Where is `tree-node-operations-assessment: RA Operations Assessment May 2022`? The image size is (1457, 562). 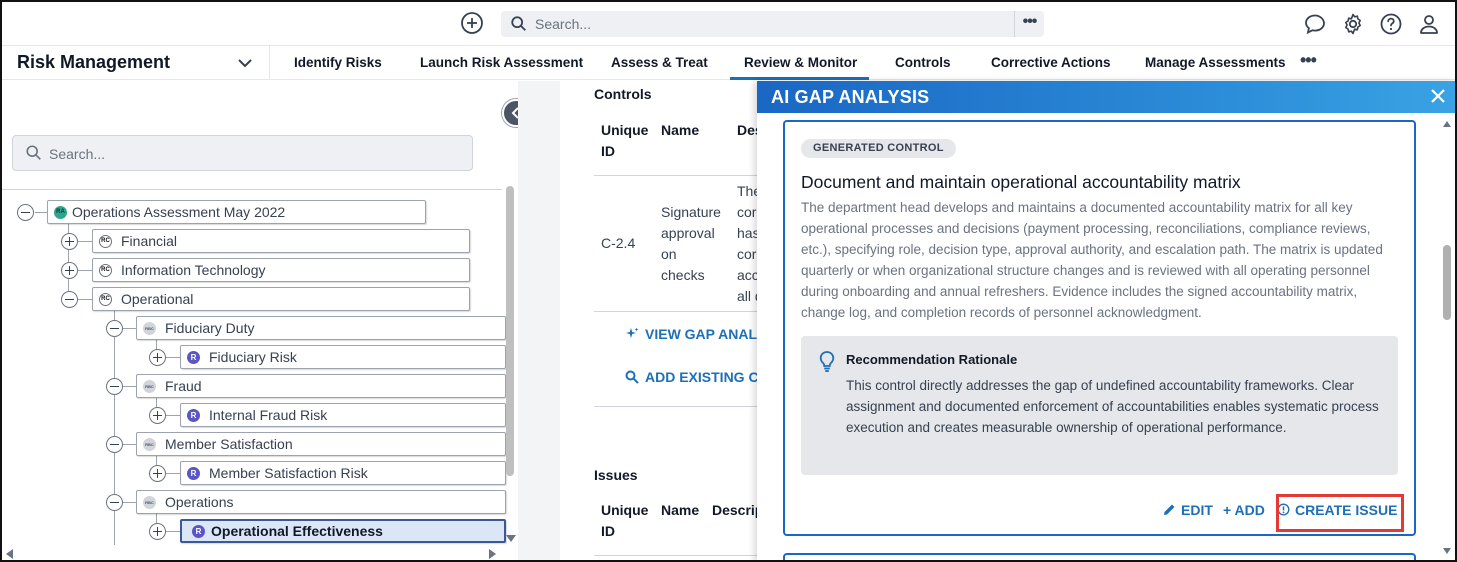 tree-node-operations-assessment: RA Operations Assessment May 2022 is located at coordinates (236, 212).